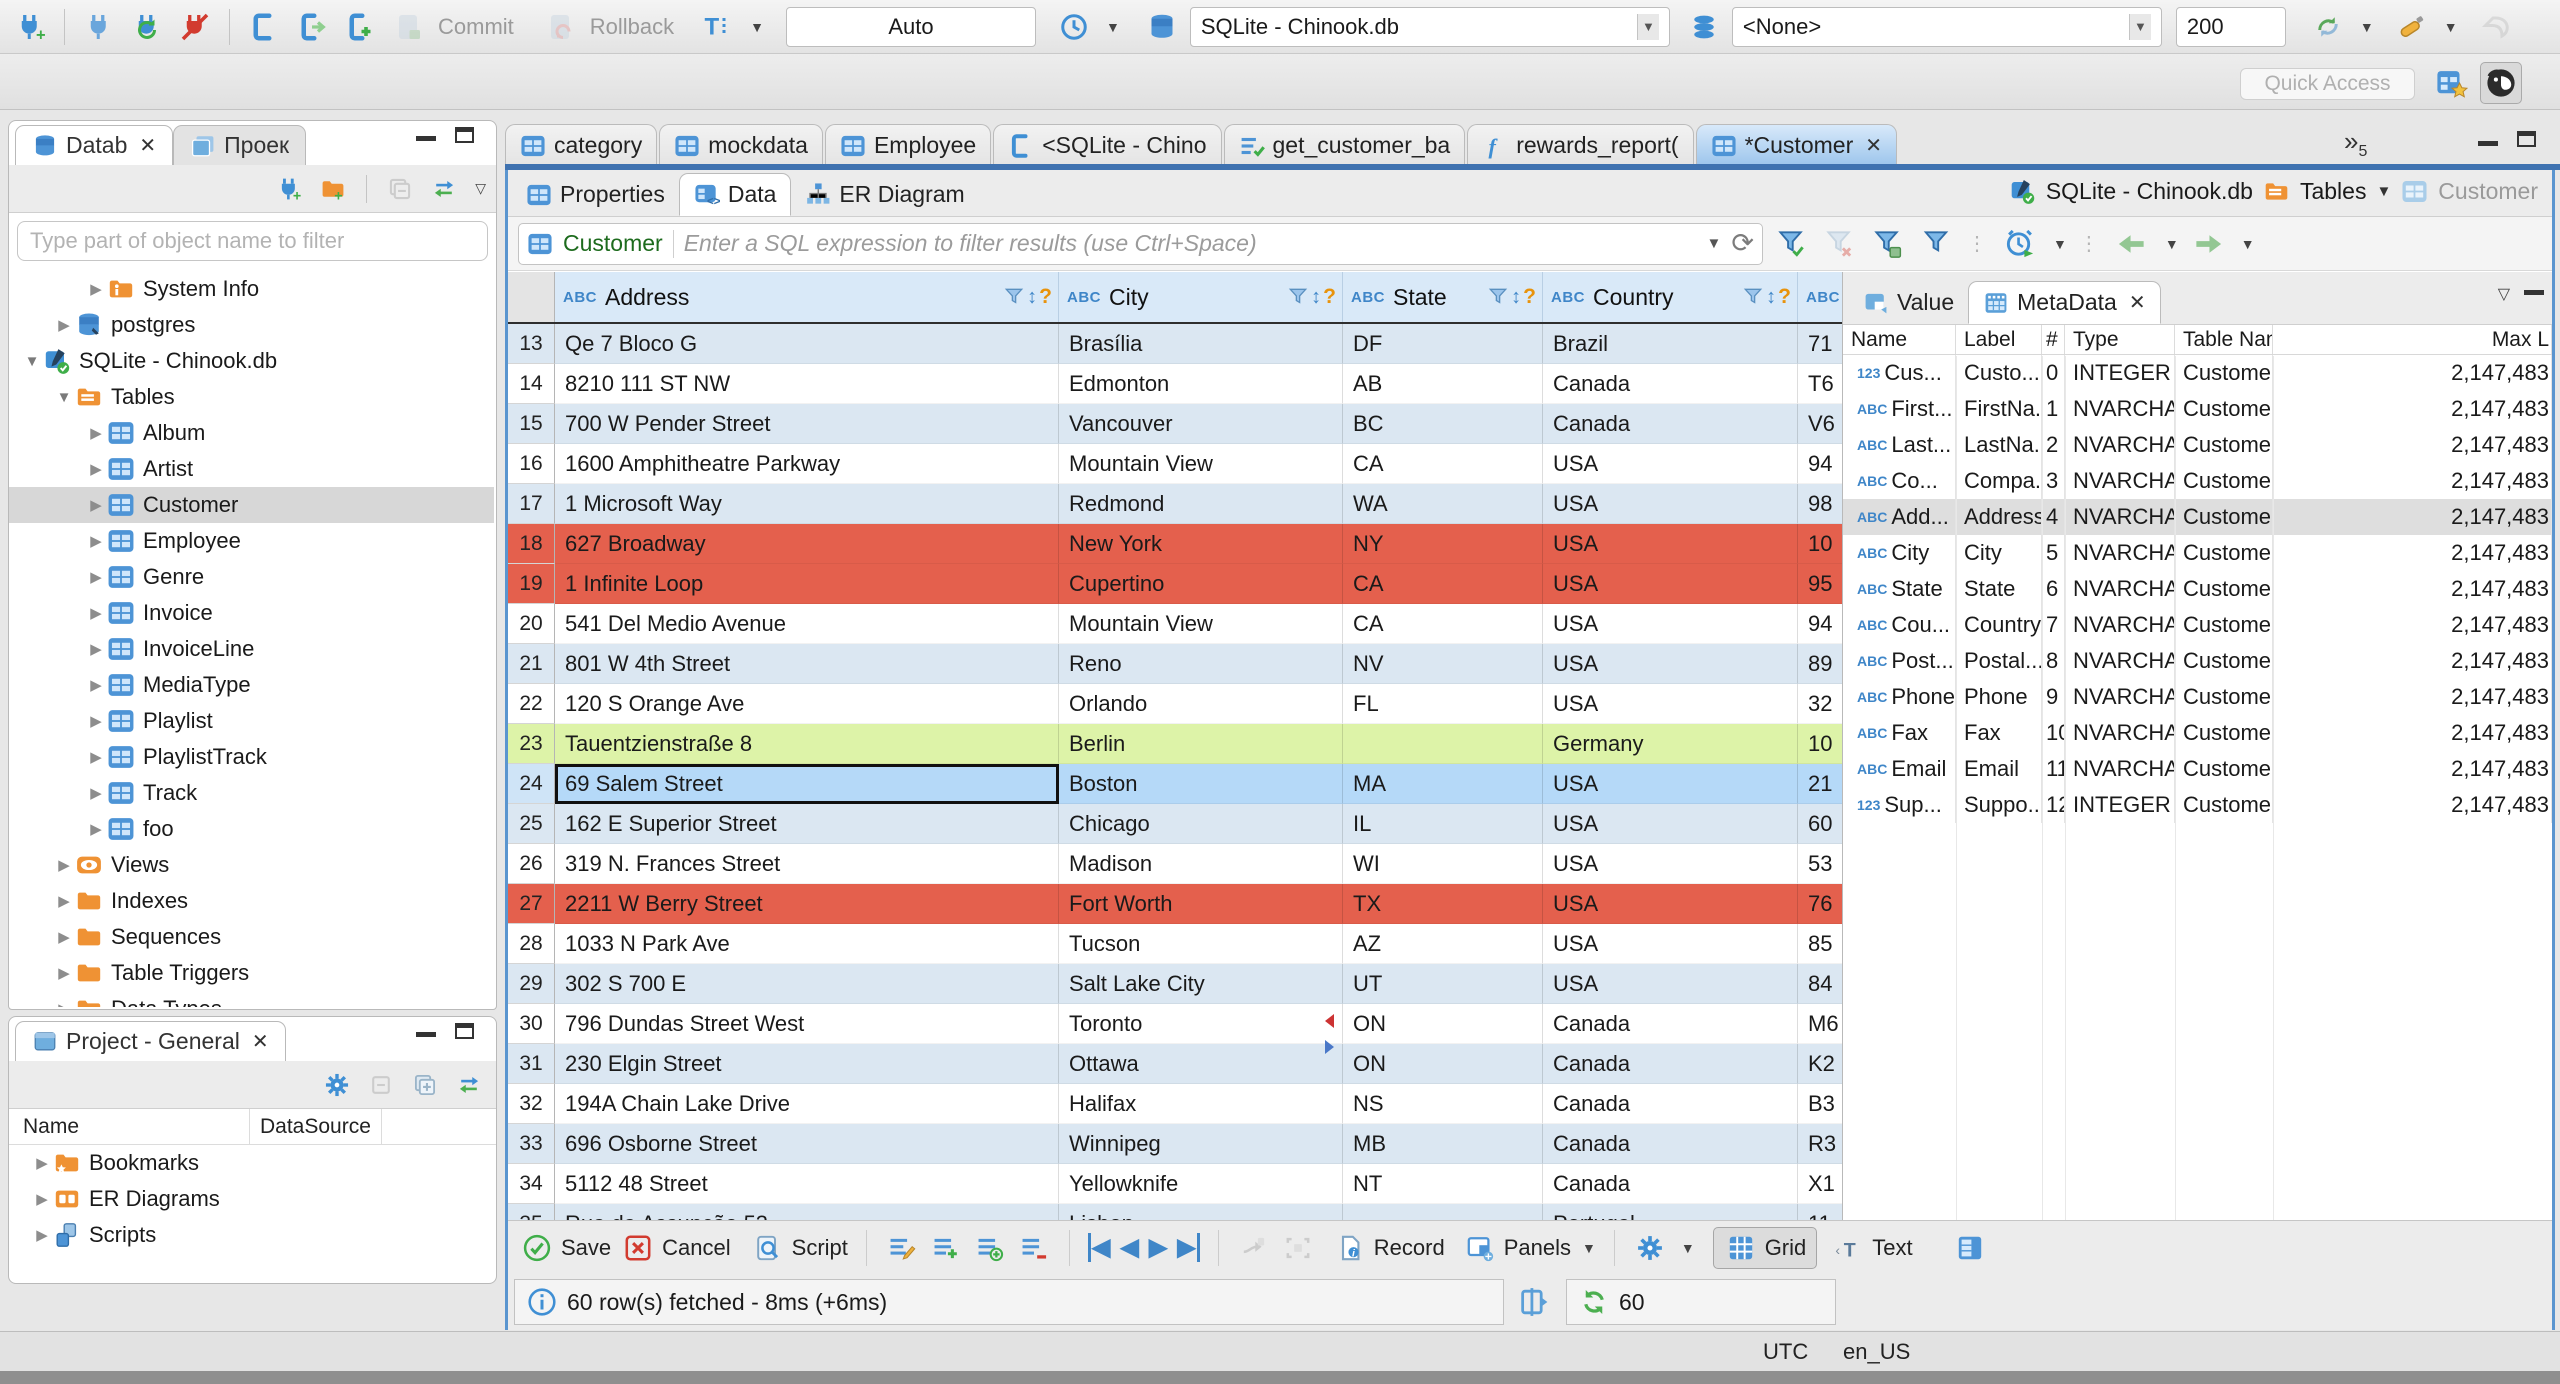 The image size is (2560, 1384). What do you see at coordinates (531, 864) in the screenshot?
I see `row-number: 26` at bounding box center [531, 864].